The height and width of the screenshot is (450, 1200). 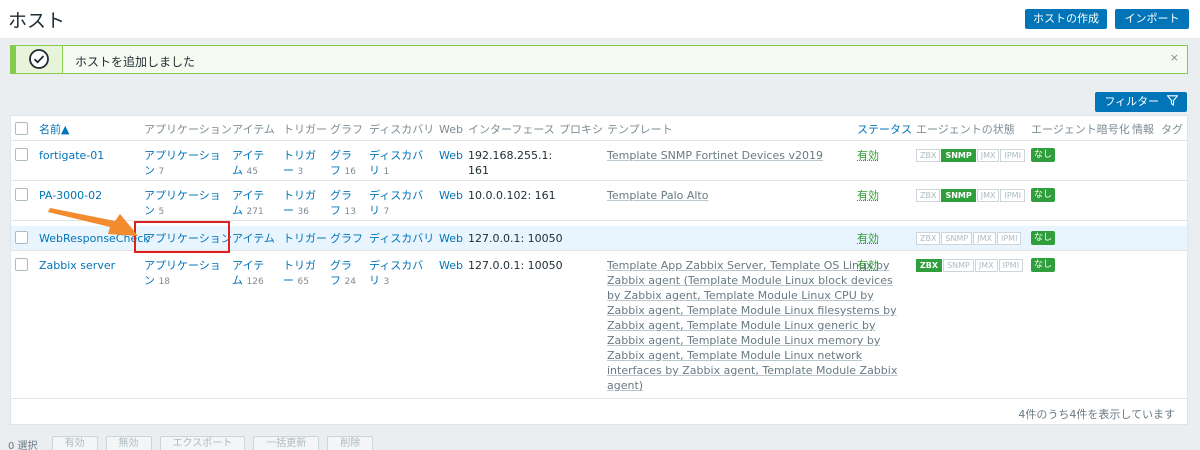 What do you see at coordinates (202, 443) in the screenshot?
I see `export-button: エクスポート` at bounding box center [202, 443].